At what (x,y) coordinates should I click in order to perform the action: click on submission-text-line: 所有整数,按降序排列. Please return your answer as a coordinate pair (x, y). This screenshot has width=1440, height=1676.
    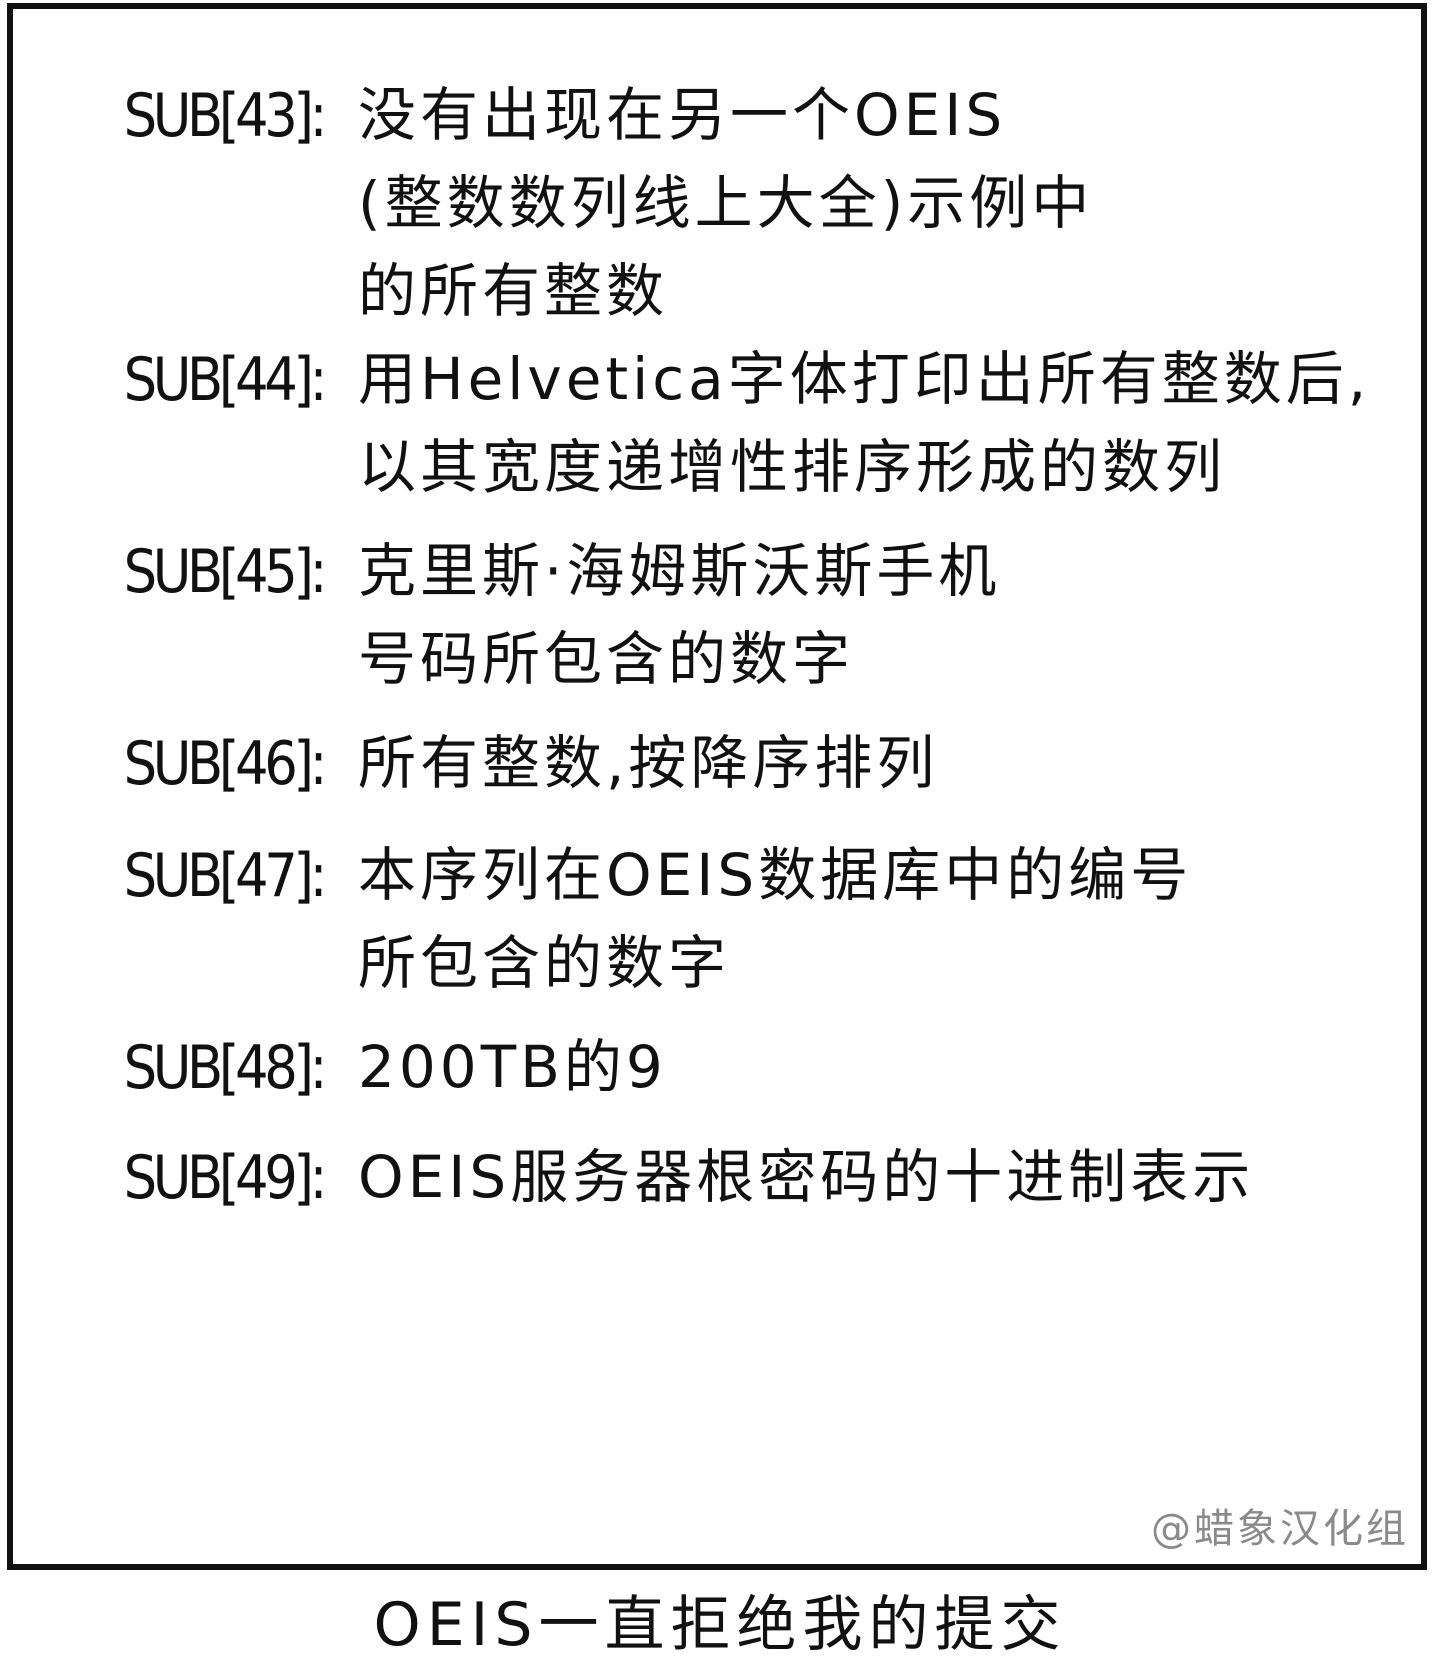
    Looking at the image, I should click on (648, 763).